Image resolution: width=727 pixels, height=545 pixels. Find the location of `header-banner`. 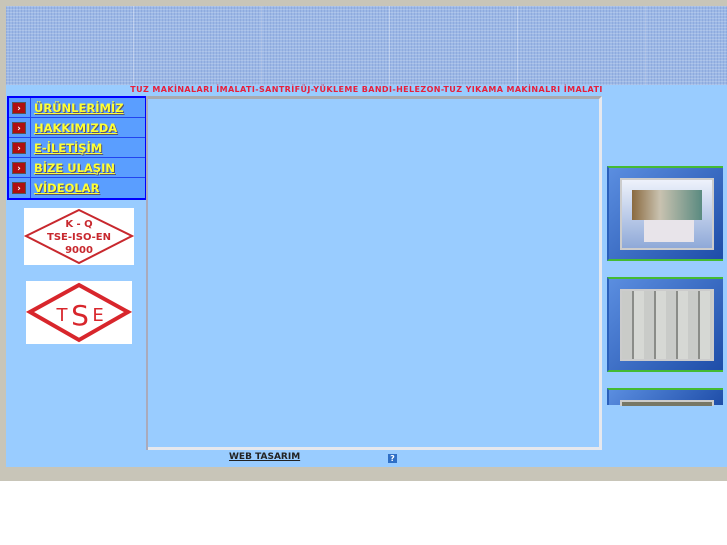

header-banner is located at coordinates (366, 45).